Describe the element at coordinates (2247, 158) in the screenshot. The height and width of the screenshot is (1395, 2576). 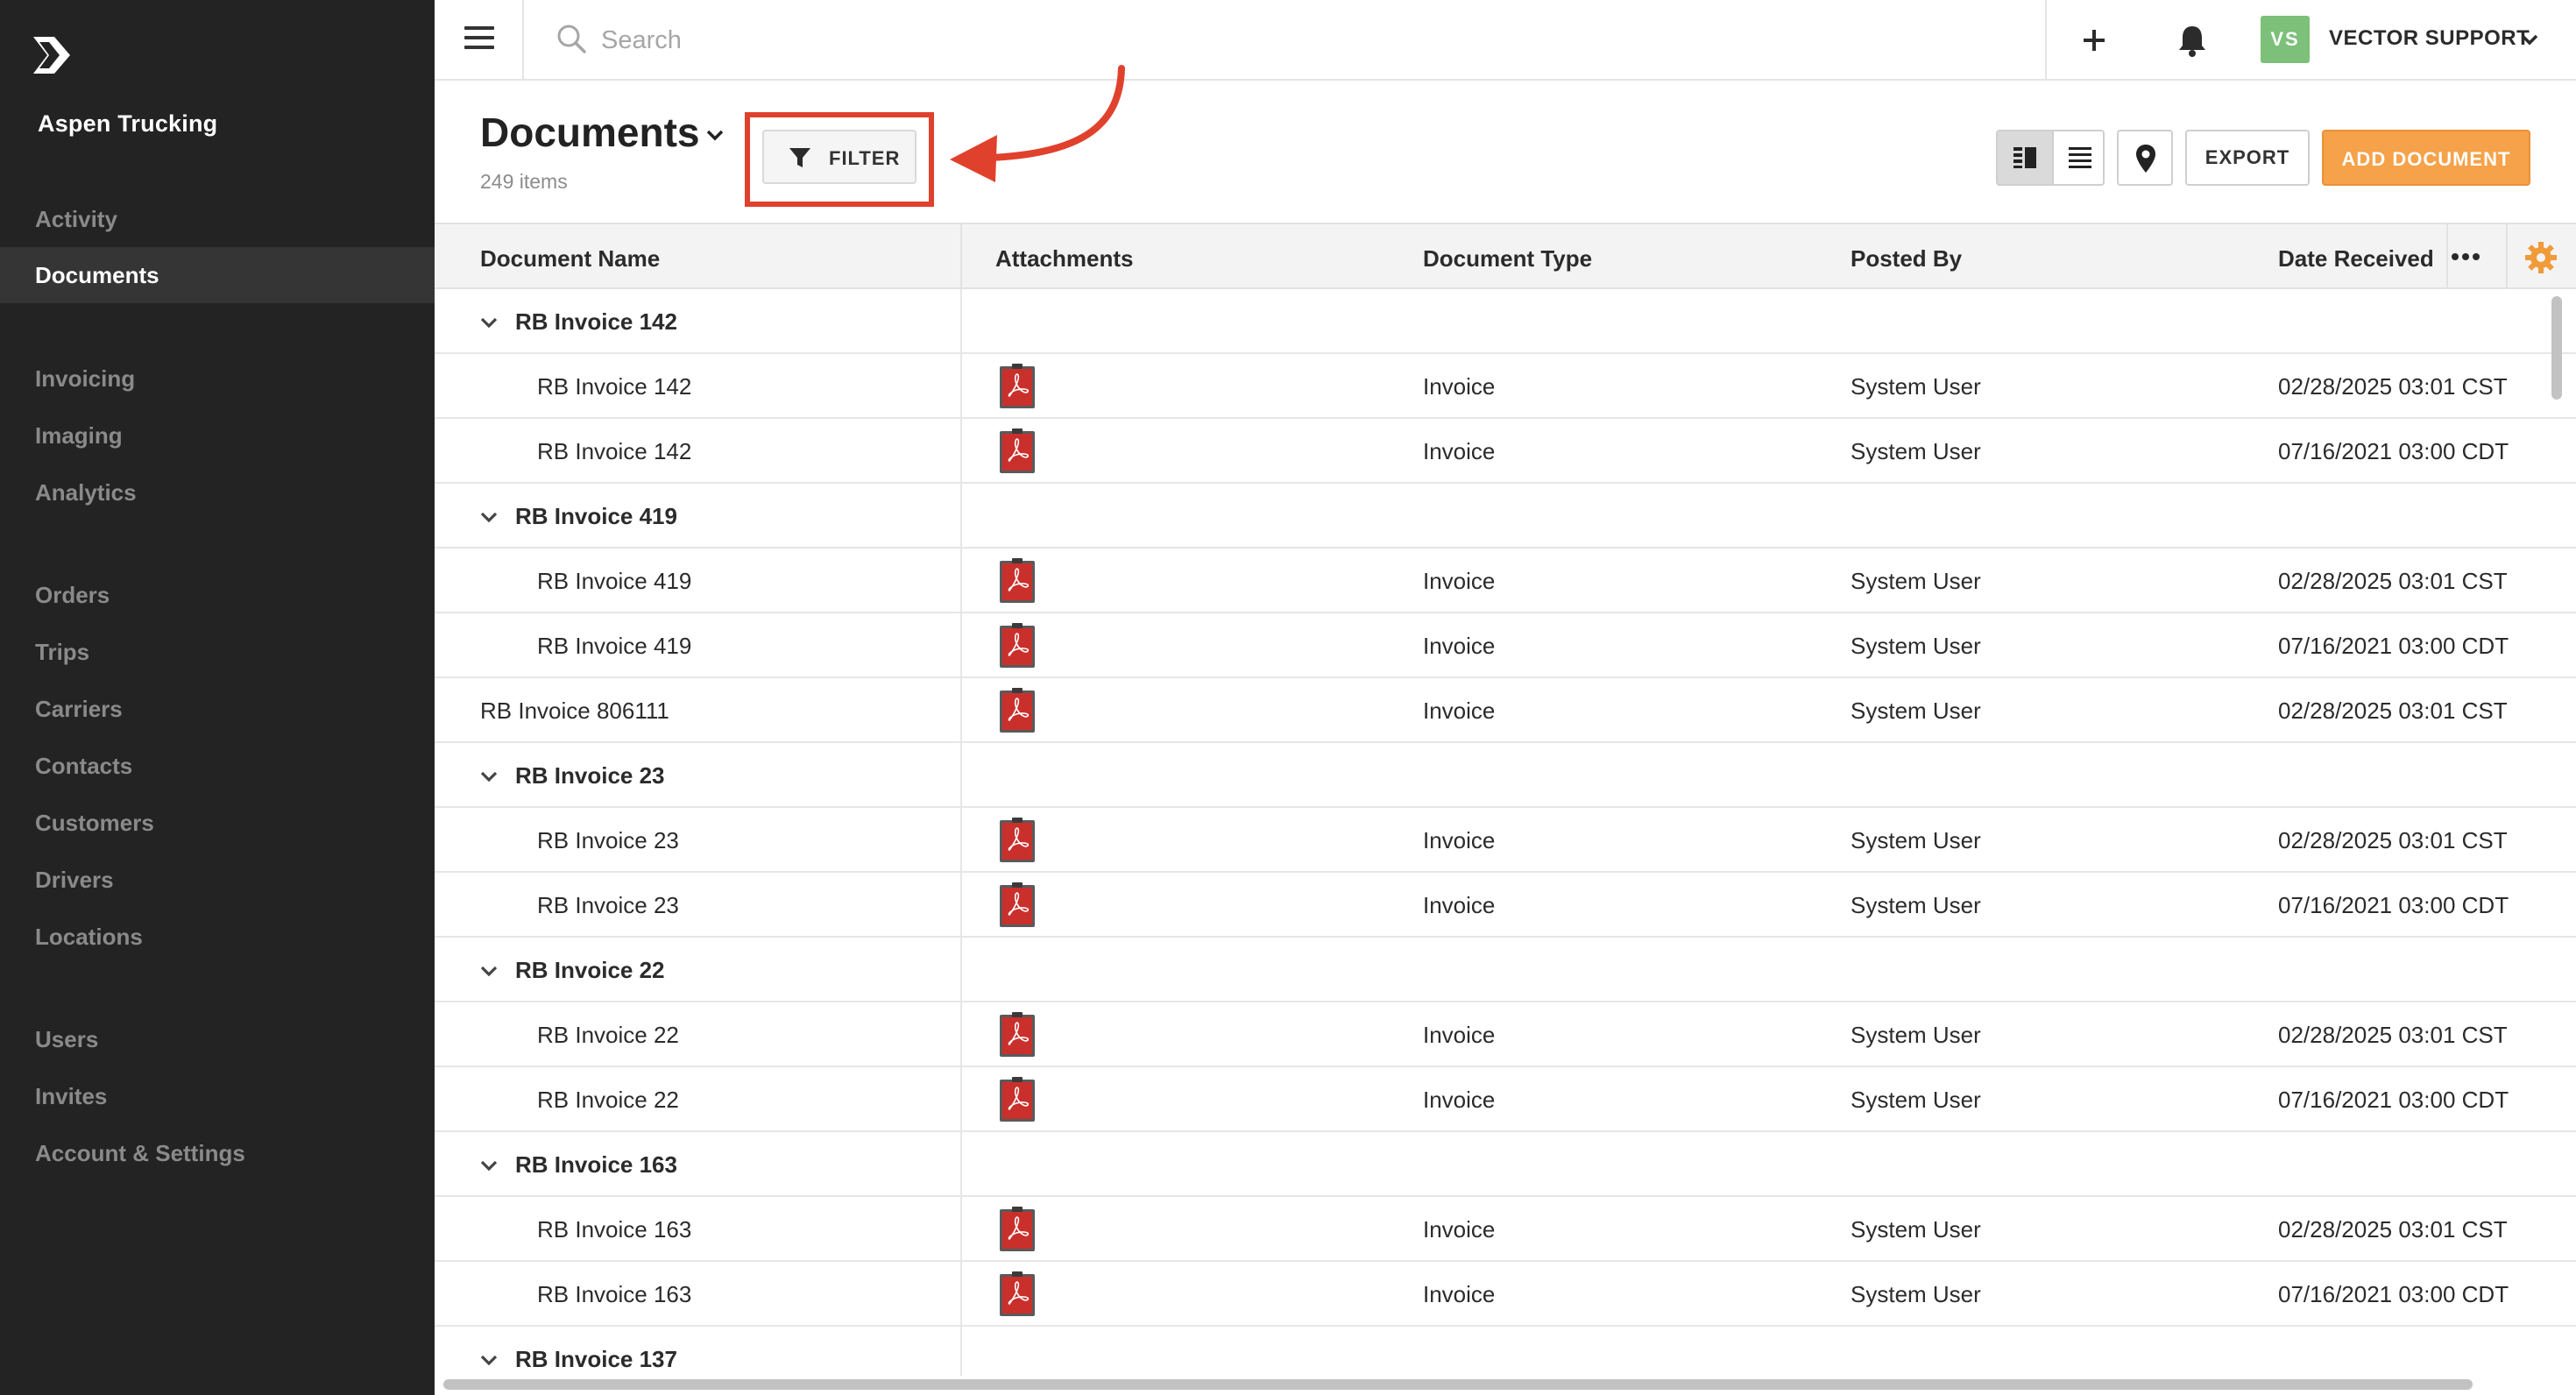
I see `export-button: EXPORT` at that location.